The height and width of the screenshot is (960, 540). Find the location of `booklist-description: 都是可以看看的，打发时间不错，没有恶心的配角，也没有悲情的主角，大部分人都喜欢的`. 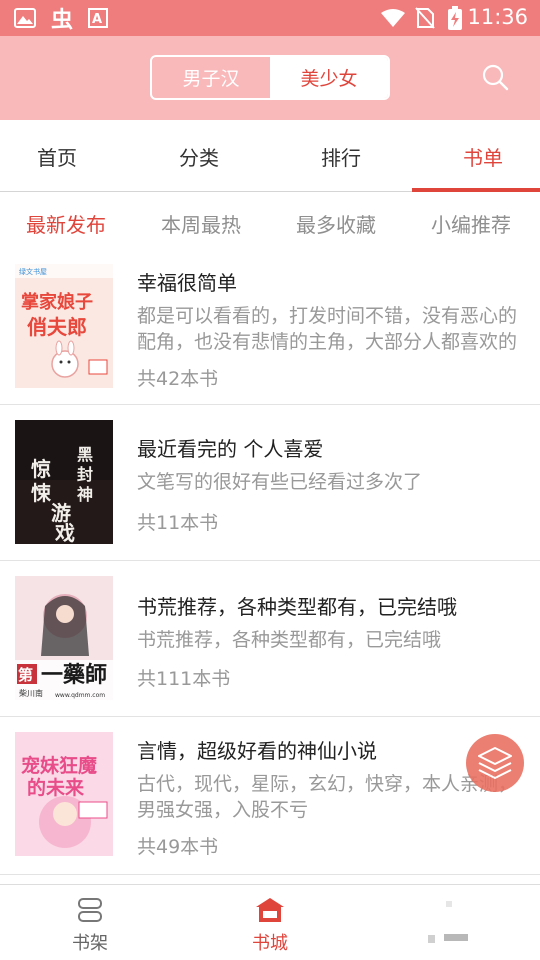

booklist-description: 都是可以看看的，打发时间不错，没有恶心的配角，也没有悲情的主角，大部分人都喜欢的 is located at coordinates (327, 329).